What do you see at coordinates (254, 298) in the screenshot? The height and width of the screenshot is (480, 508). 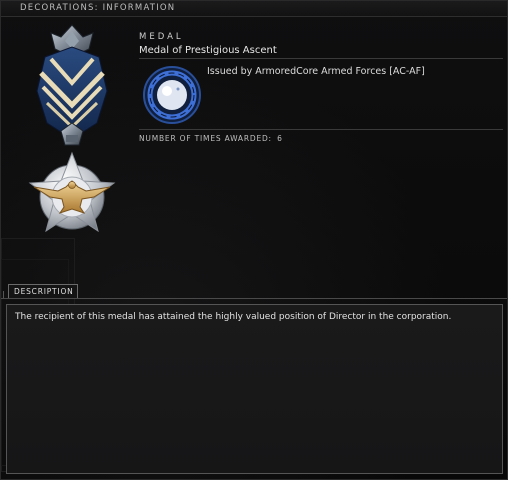 I see `tab-strip-line` at bounding box center [254, 298].